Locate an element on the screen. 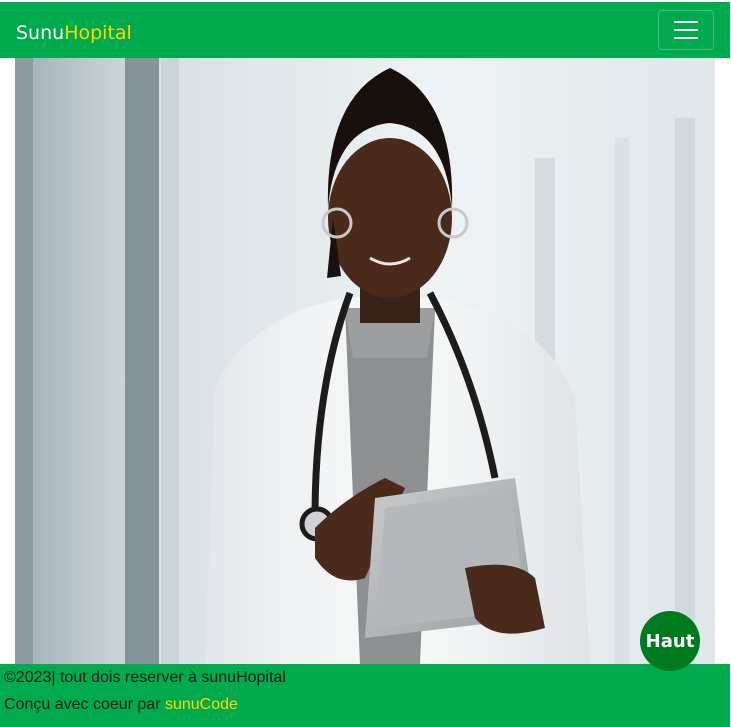 The width and height of the screenshot is (731, 727). brand-suffix: Hopital is located at coordinates (98, 33).